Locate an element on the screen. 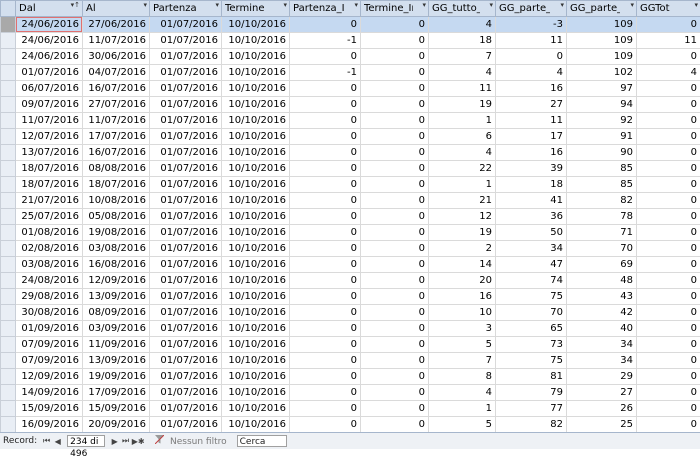 Image resolution: width=700 pixels, height=460 pixels. table-cell: 12/07/2016 is located at coordinates (49, 137).